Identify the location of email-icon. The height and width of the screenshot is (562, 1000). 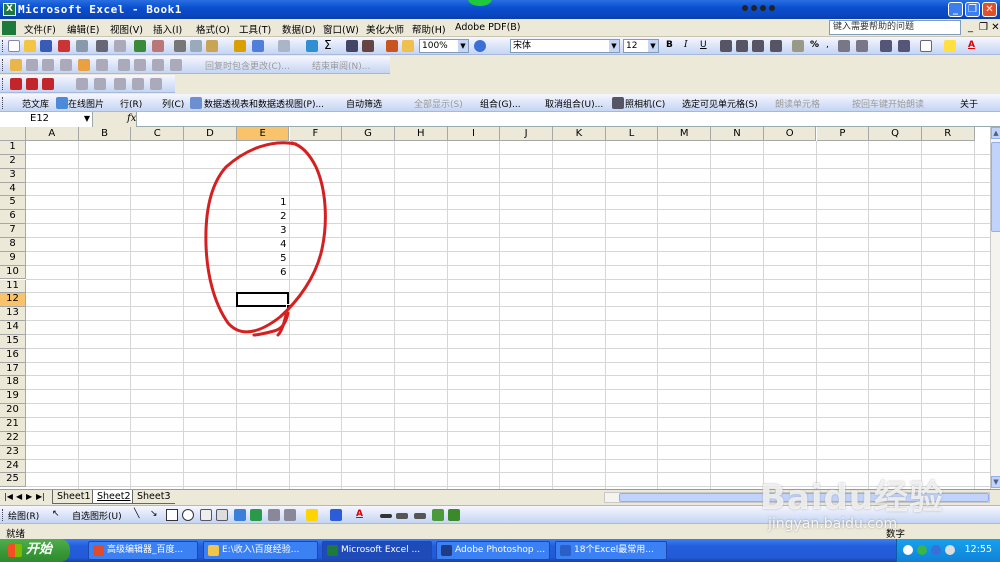
(82, 46).